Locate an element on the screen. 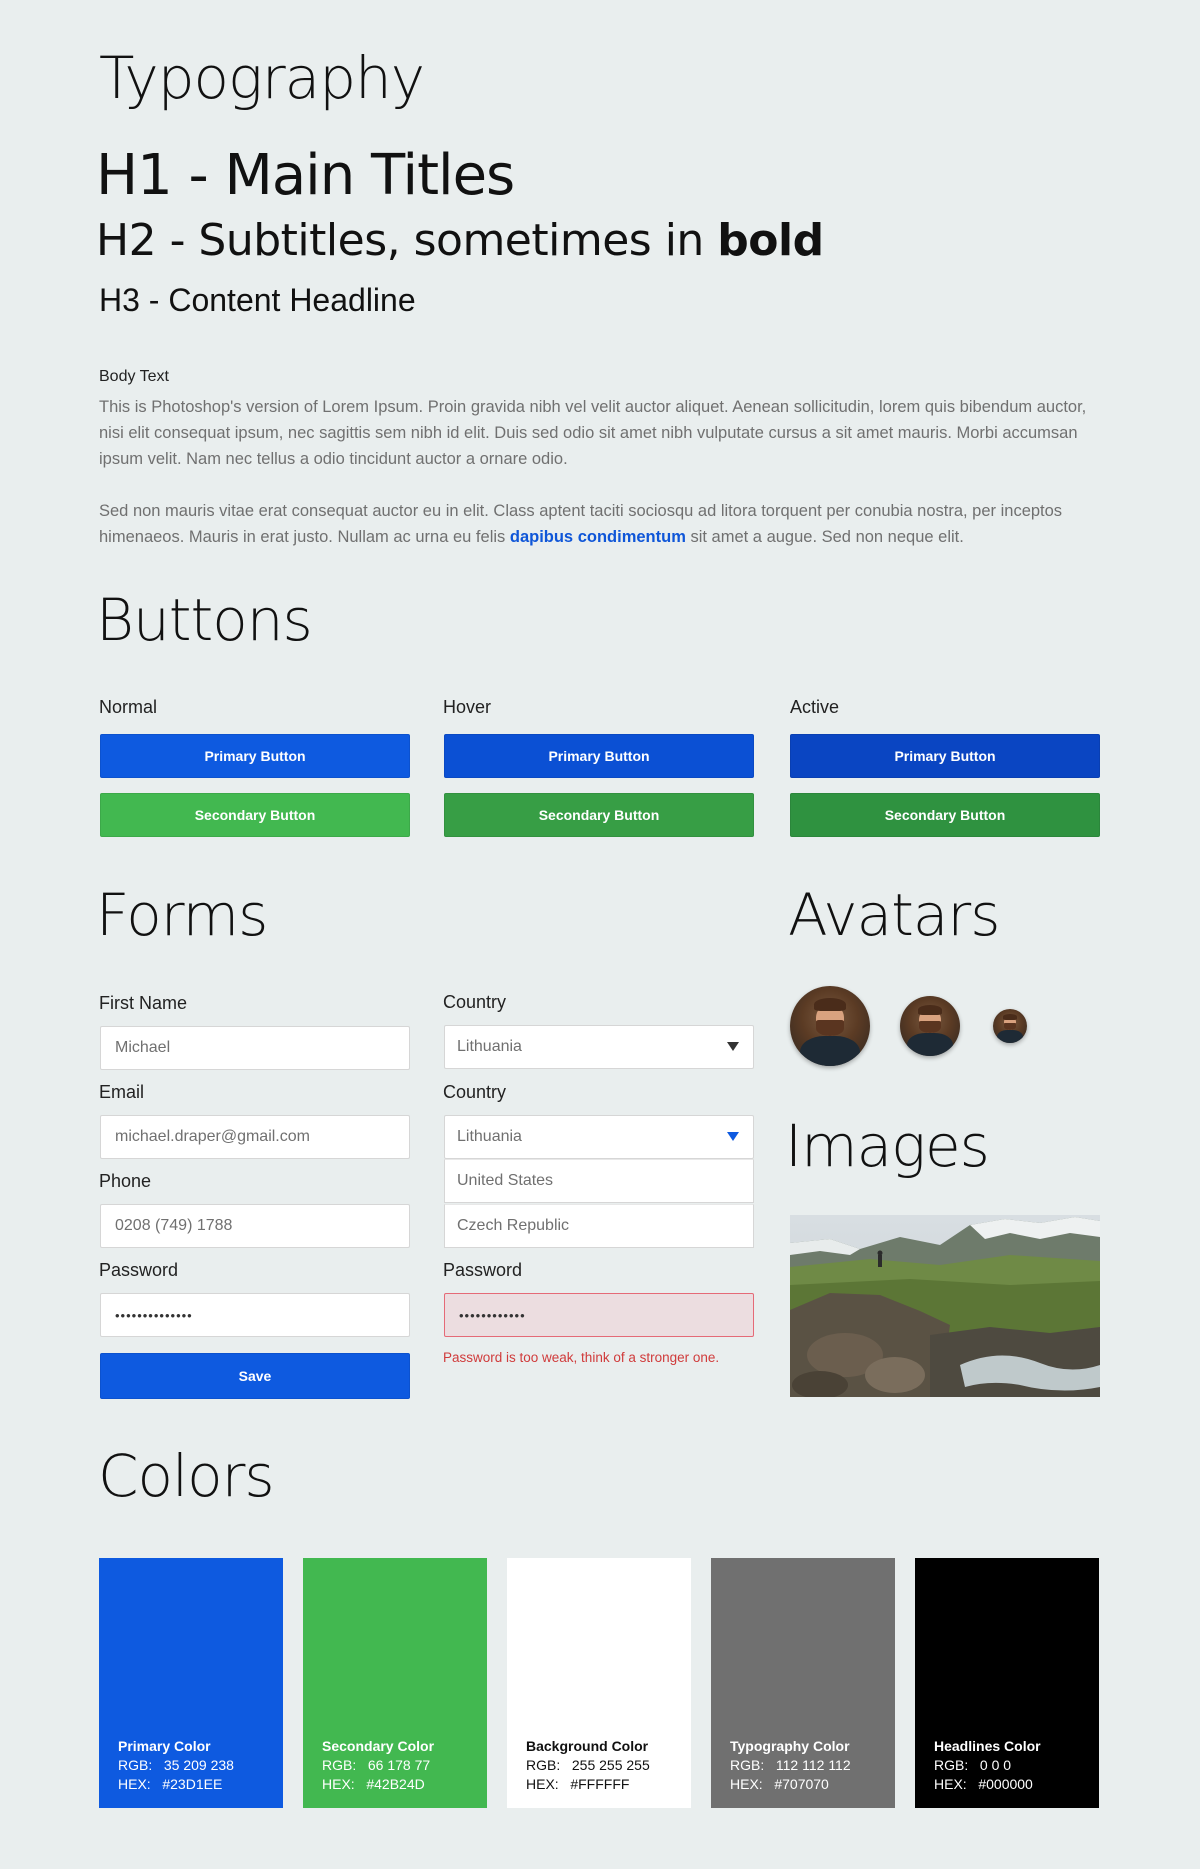 This screenshot has height=1869, width=1200. primary-button-normal: Primary Button is located at coordinates (255, 756).